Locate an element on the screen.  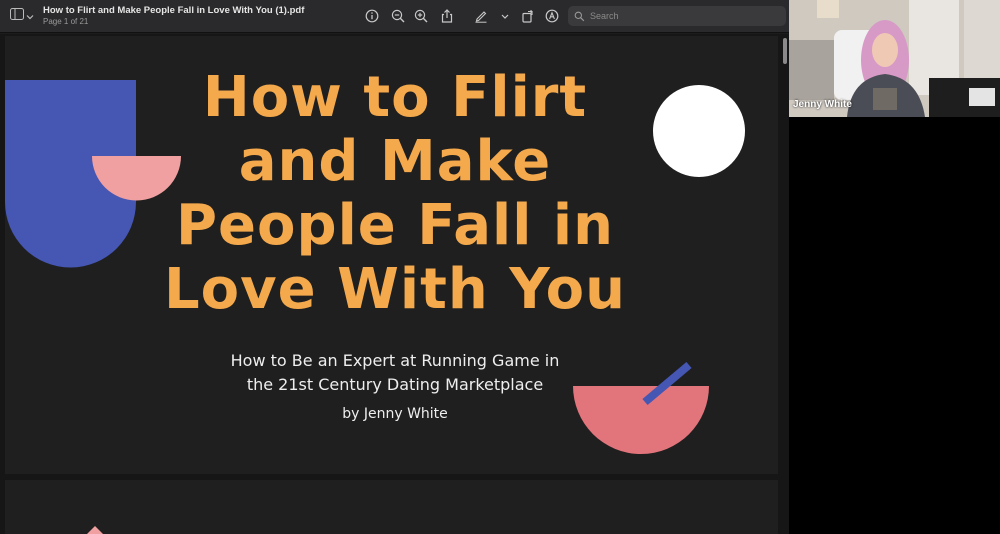
slide-title-line: How to Flirt is located at coordinates (395, 97).